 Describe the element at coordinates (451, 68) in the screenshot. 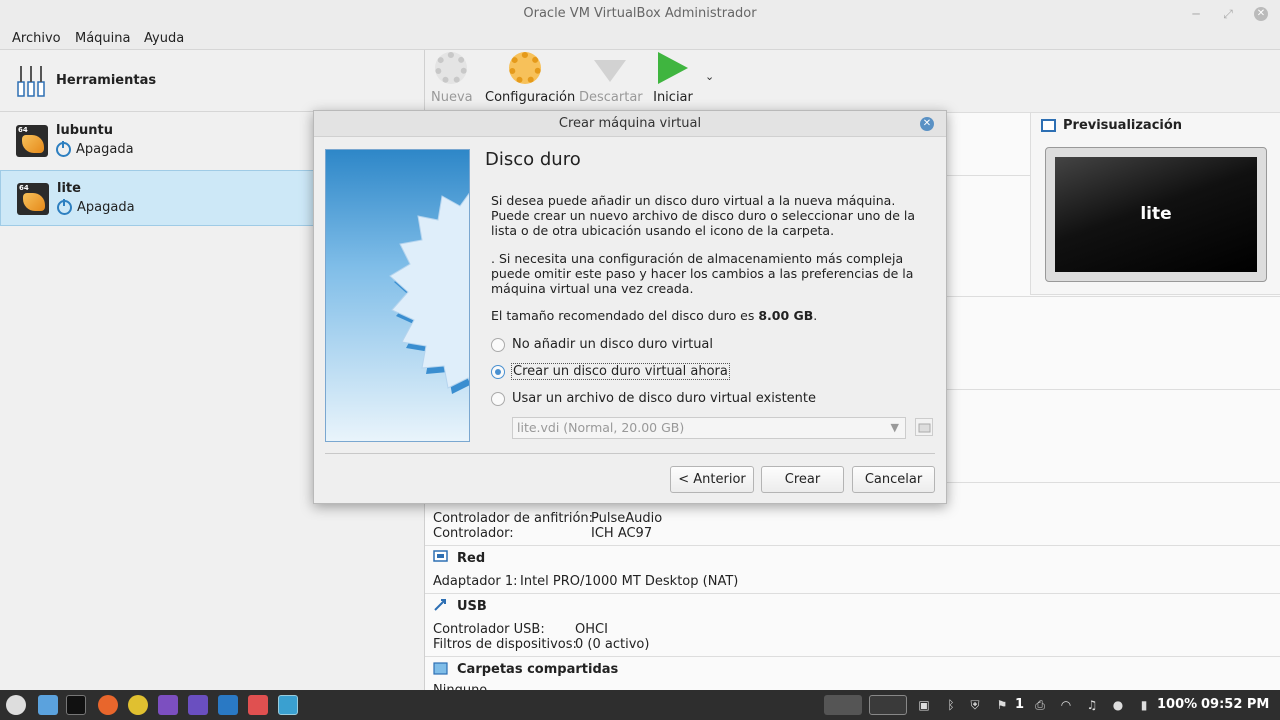

I see `new-icon` at that location.